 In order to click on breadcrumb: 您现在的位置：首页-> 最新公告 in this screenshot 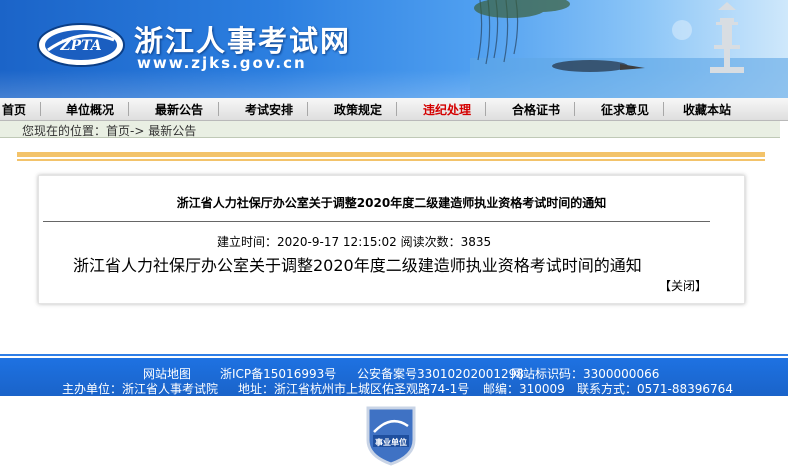, I will do `click(390, 129)`.